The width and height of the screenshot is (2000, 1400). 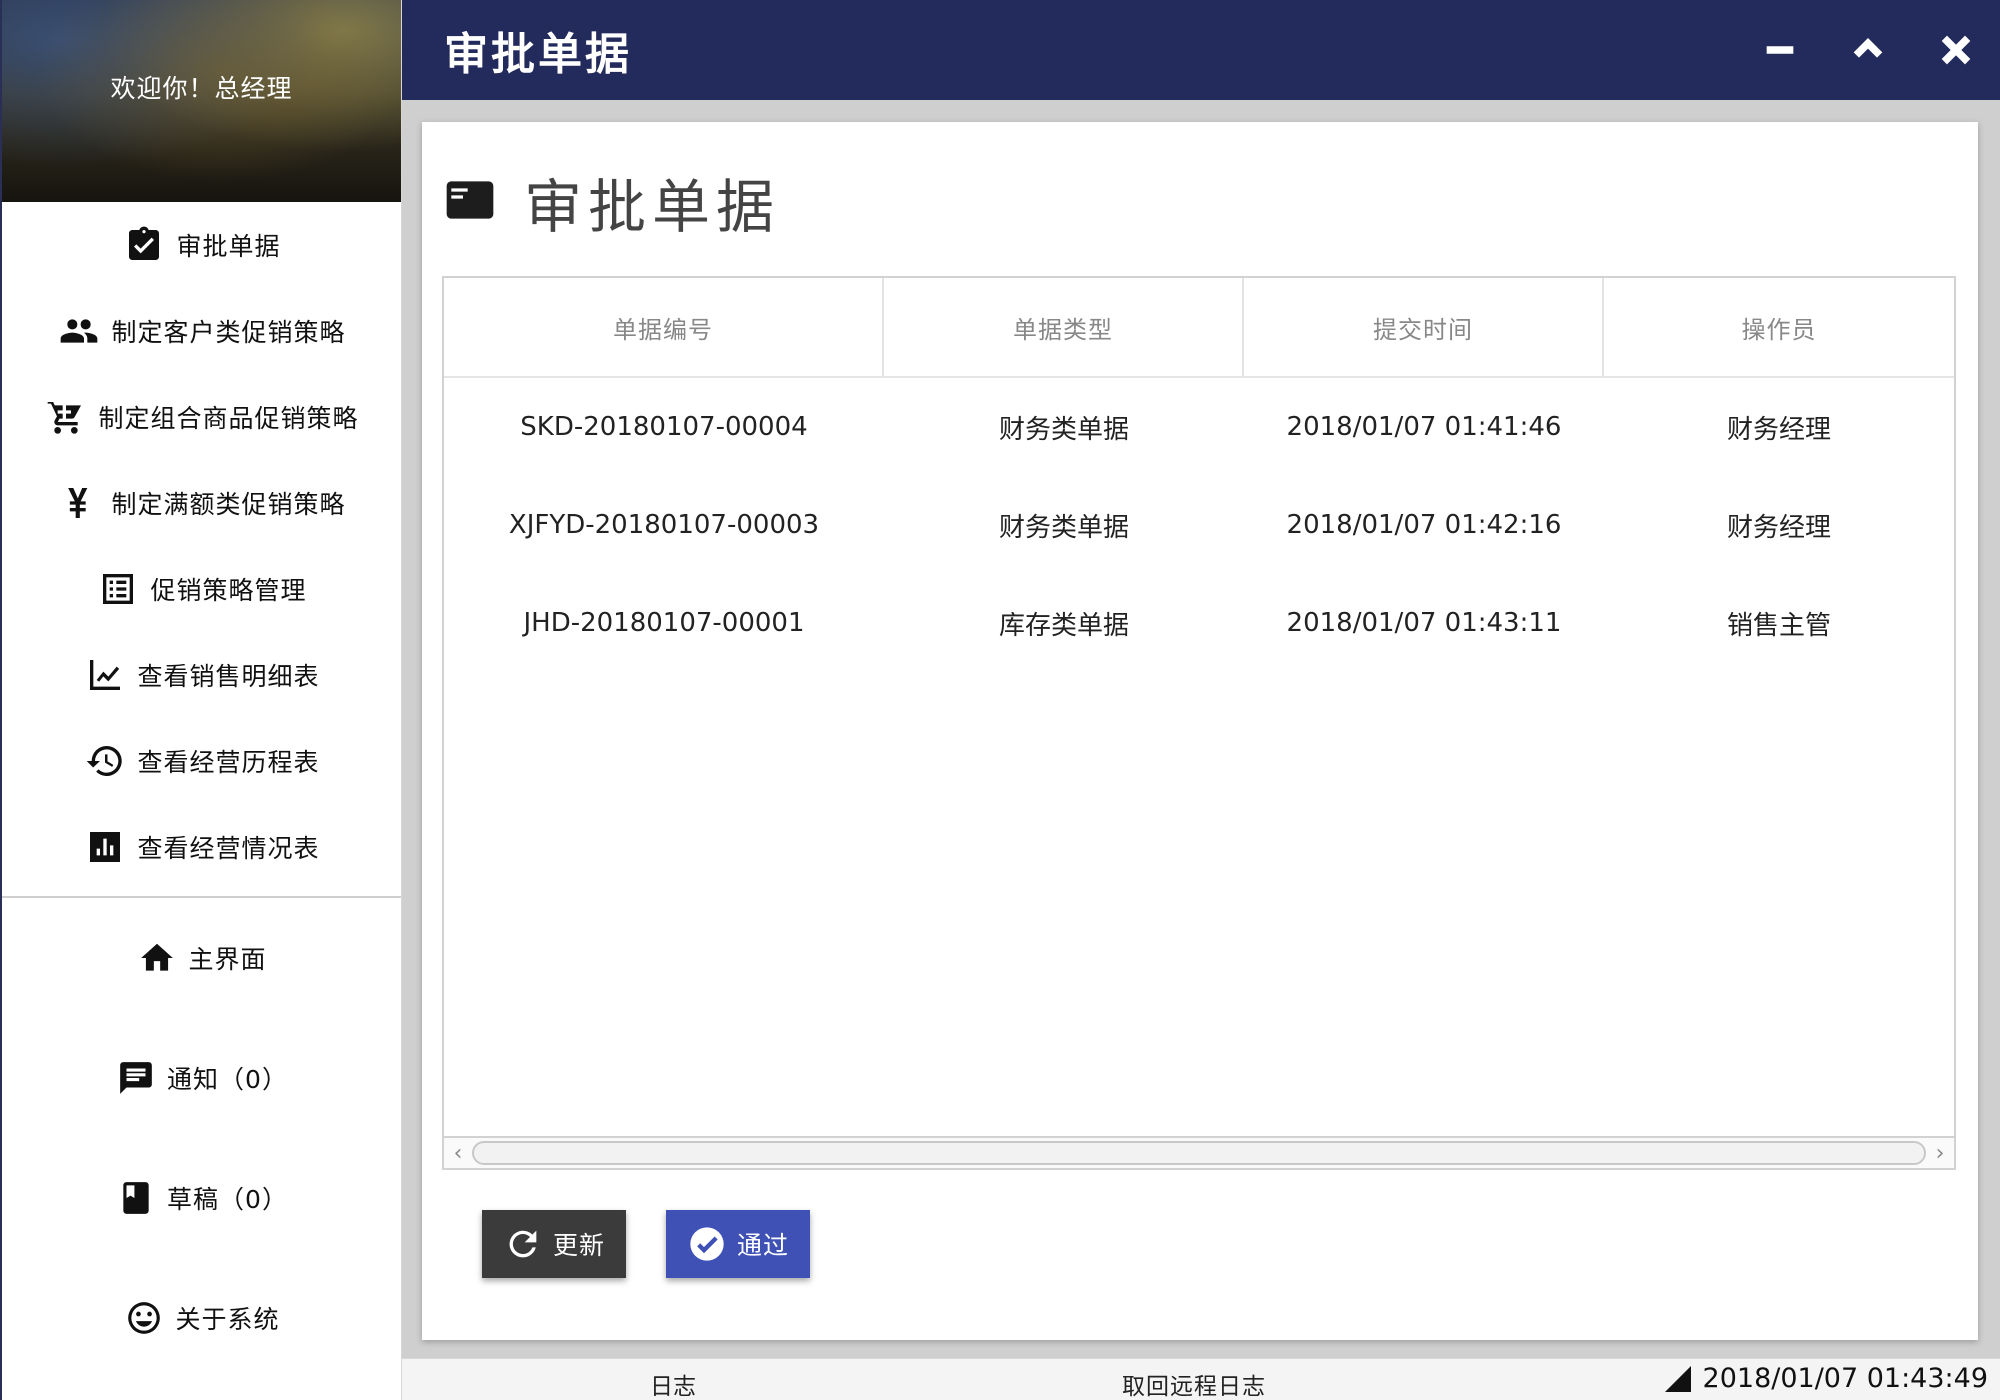 I want to click on drafts-button: 草稿（0）, so click(x=201, y=1198).